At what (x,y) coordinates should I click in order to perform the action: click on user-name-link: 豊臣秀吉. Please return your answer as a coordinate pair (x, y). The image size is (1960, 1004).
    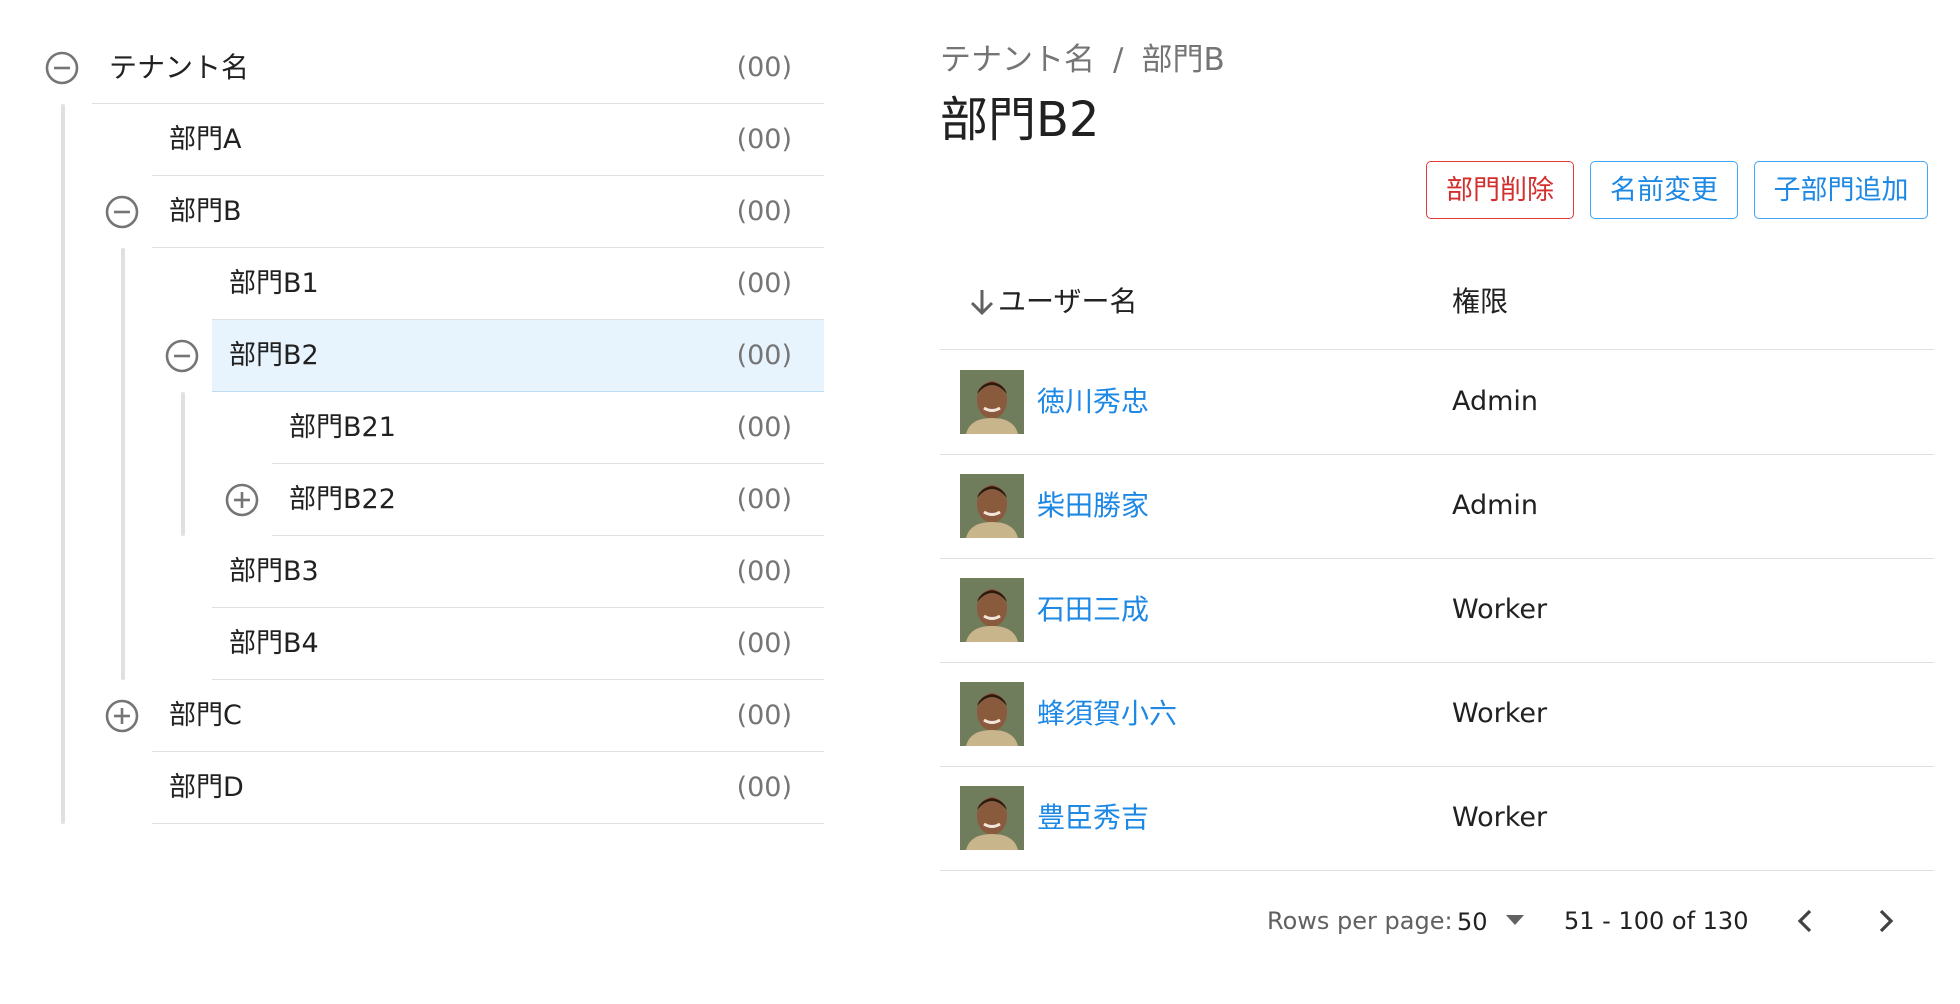
    Looking at the image, I should click on (1093, 818).